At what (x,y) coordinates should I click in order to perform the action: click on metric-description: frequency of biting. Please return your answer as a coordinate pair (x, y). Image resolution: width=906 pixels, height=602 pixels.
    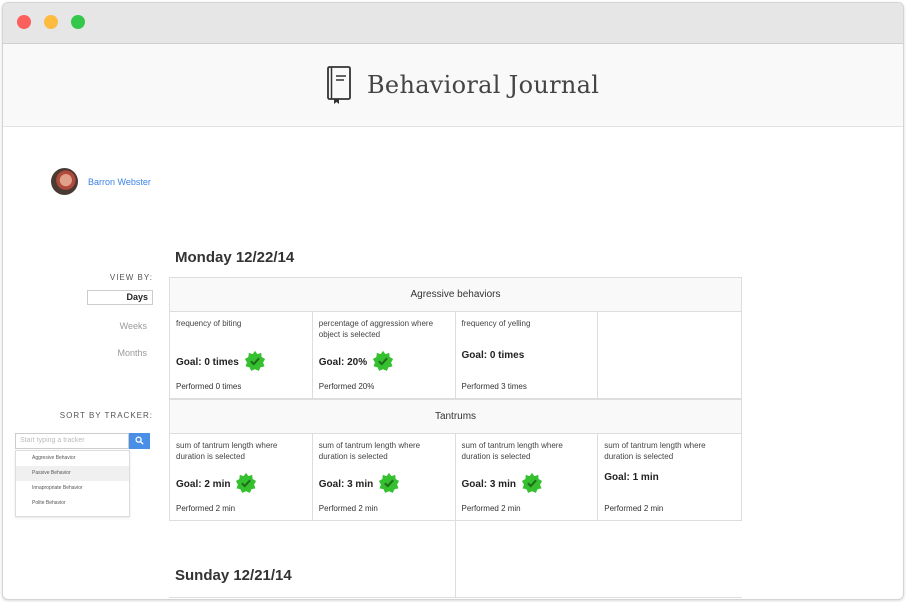
    Looking at the image, I should click on (209, 323).